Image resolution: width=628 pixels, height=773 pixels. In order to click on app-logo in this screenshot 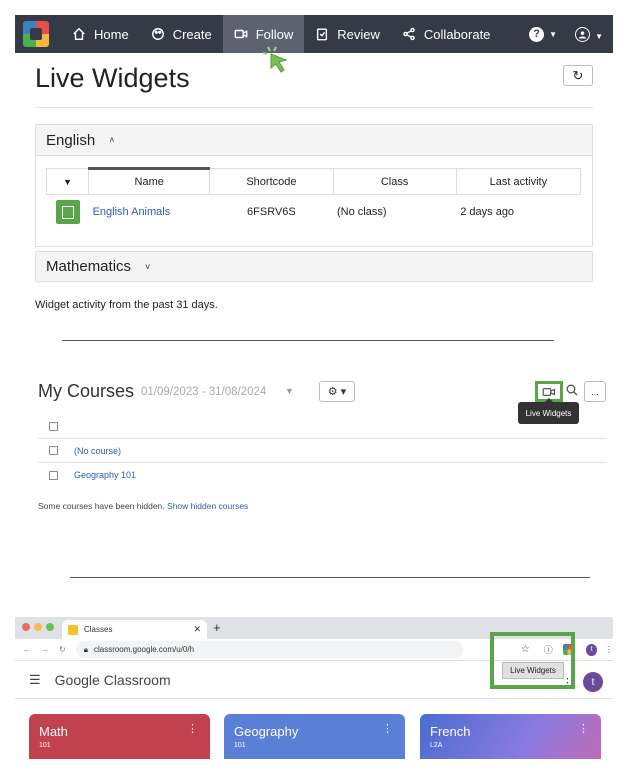, I will do `click(36, 34)`.